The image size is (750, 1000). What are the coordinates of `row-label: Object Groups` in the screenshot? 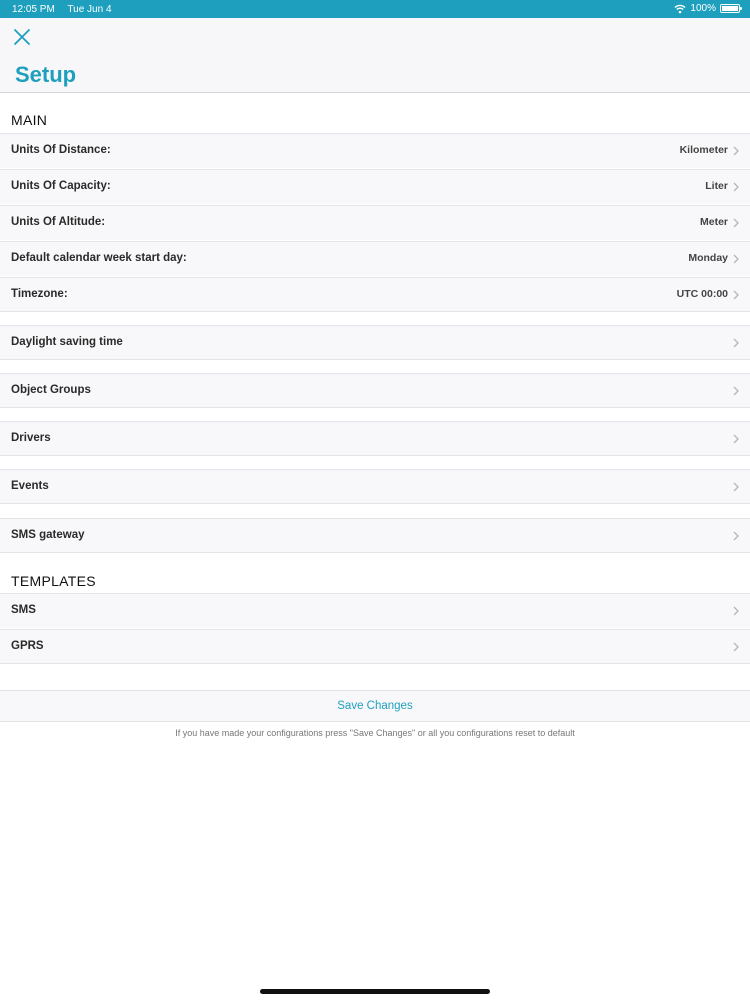 It's located at (51, 390).